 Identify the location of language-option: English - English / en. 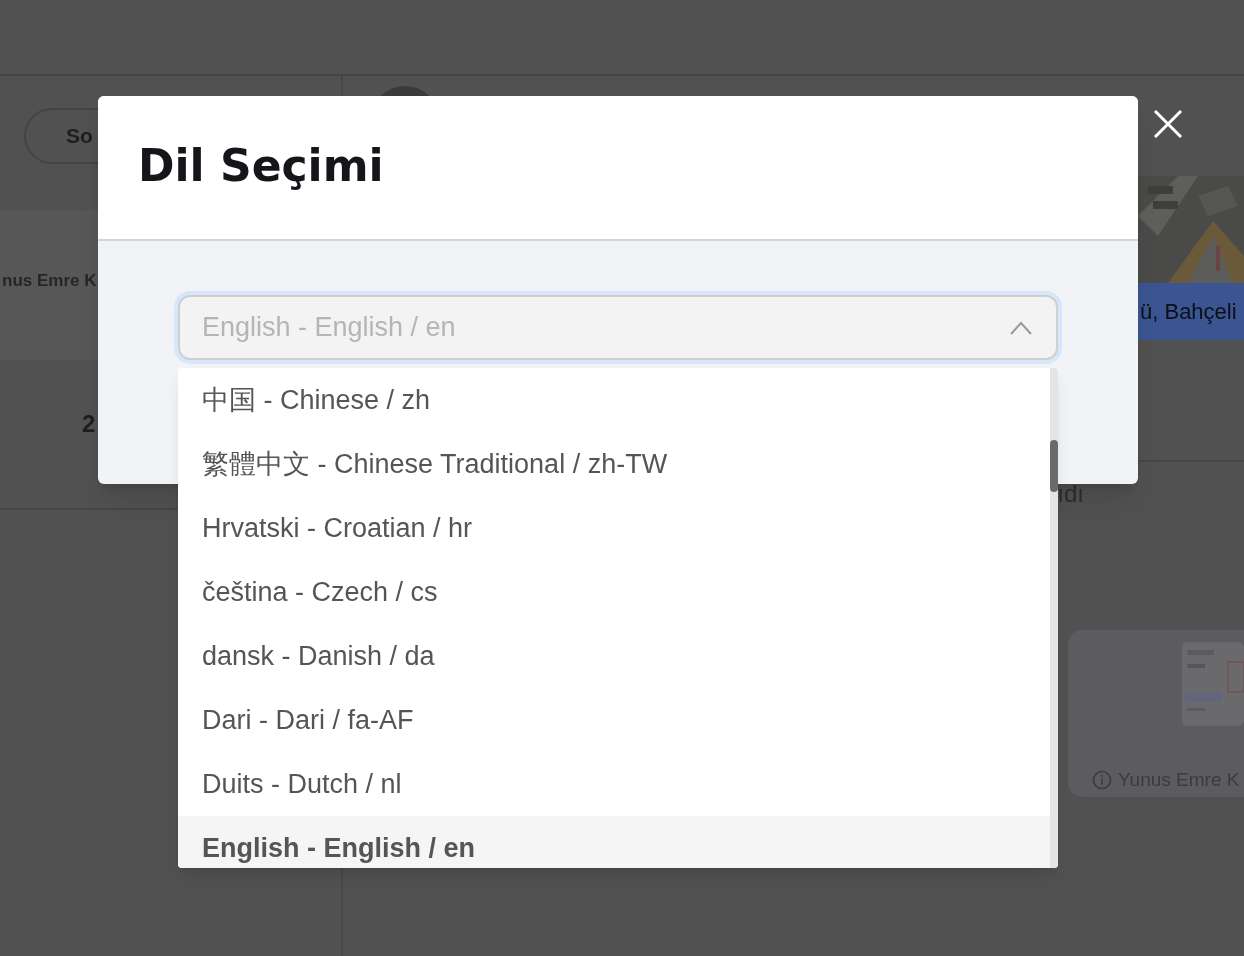
(614, 842).